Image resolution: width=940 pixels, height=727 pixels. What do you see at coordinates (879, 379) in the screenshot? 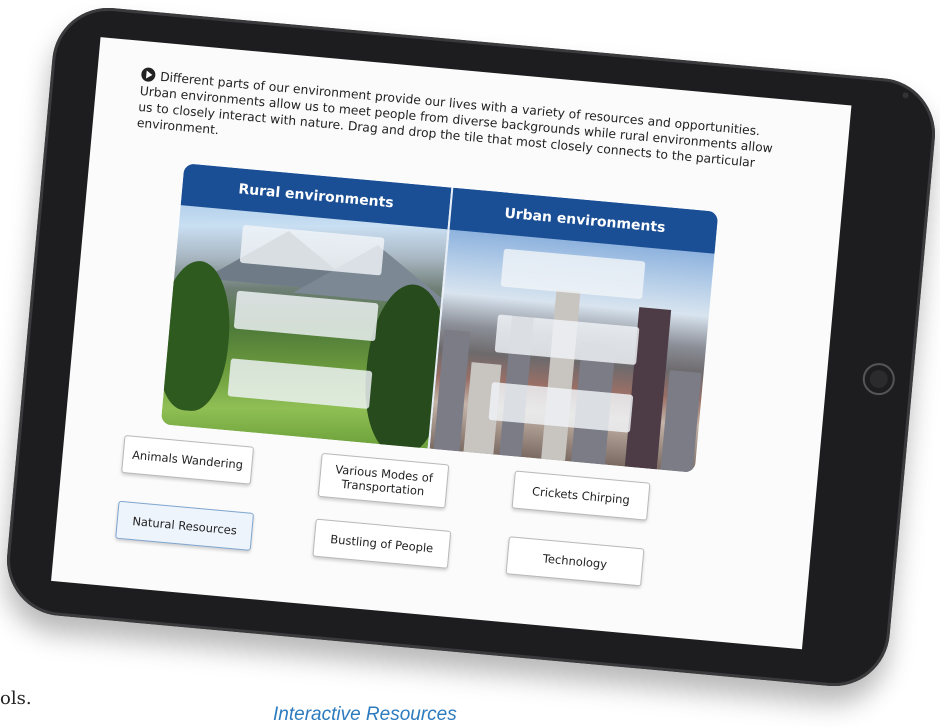
I see `home-button` at bounding box center [879, 379].